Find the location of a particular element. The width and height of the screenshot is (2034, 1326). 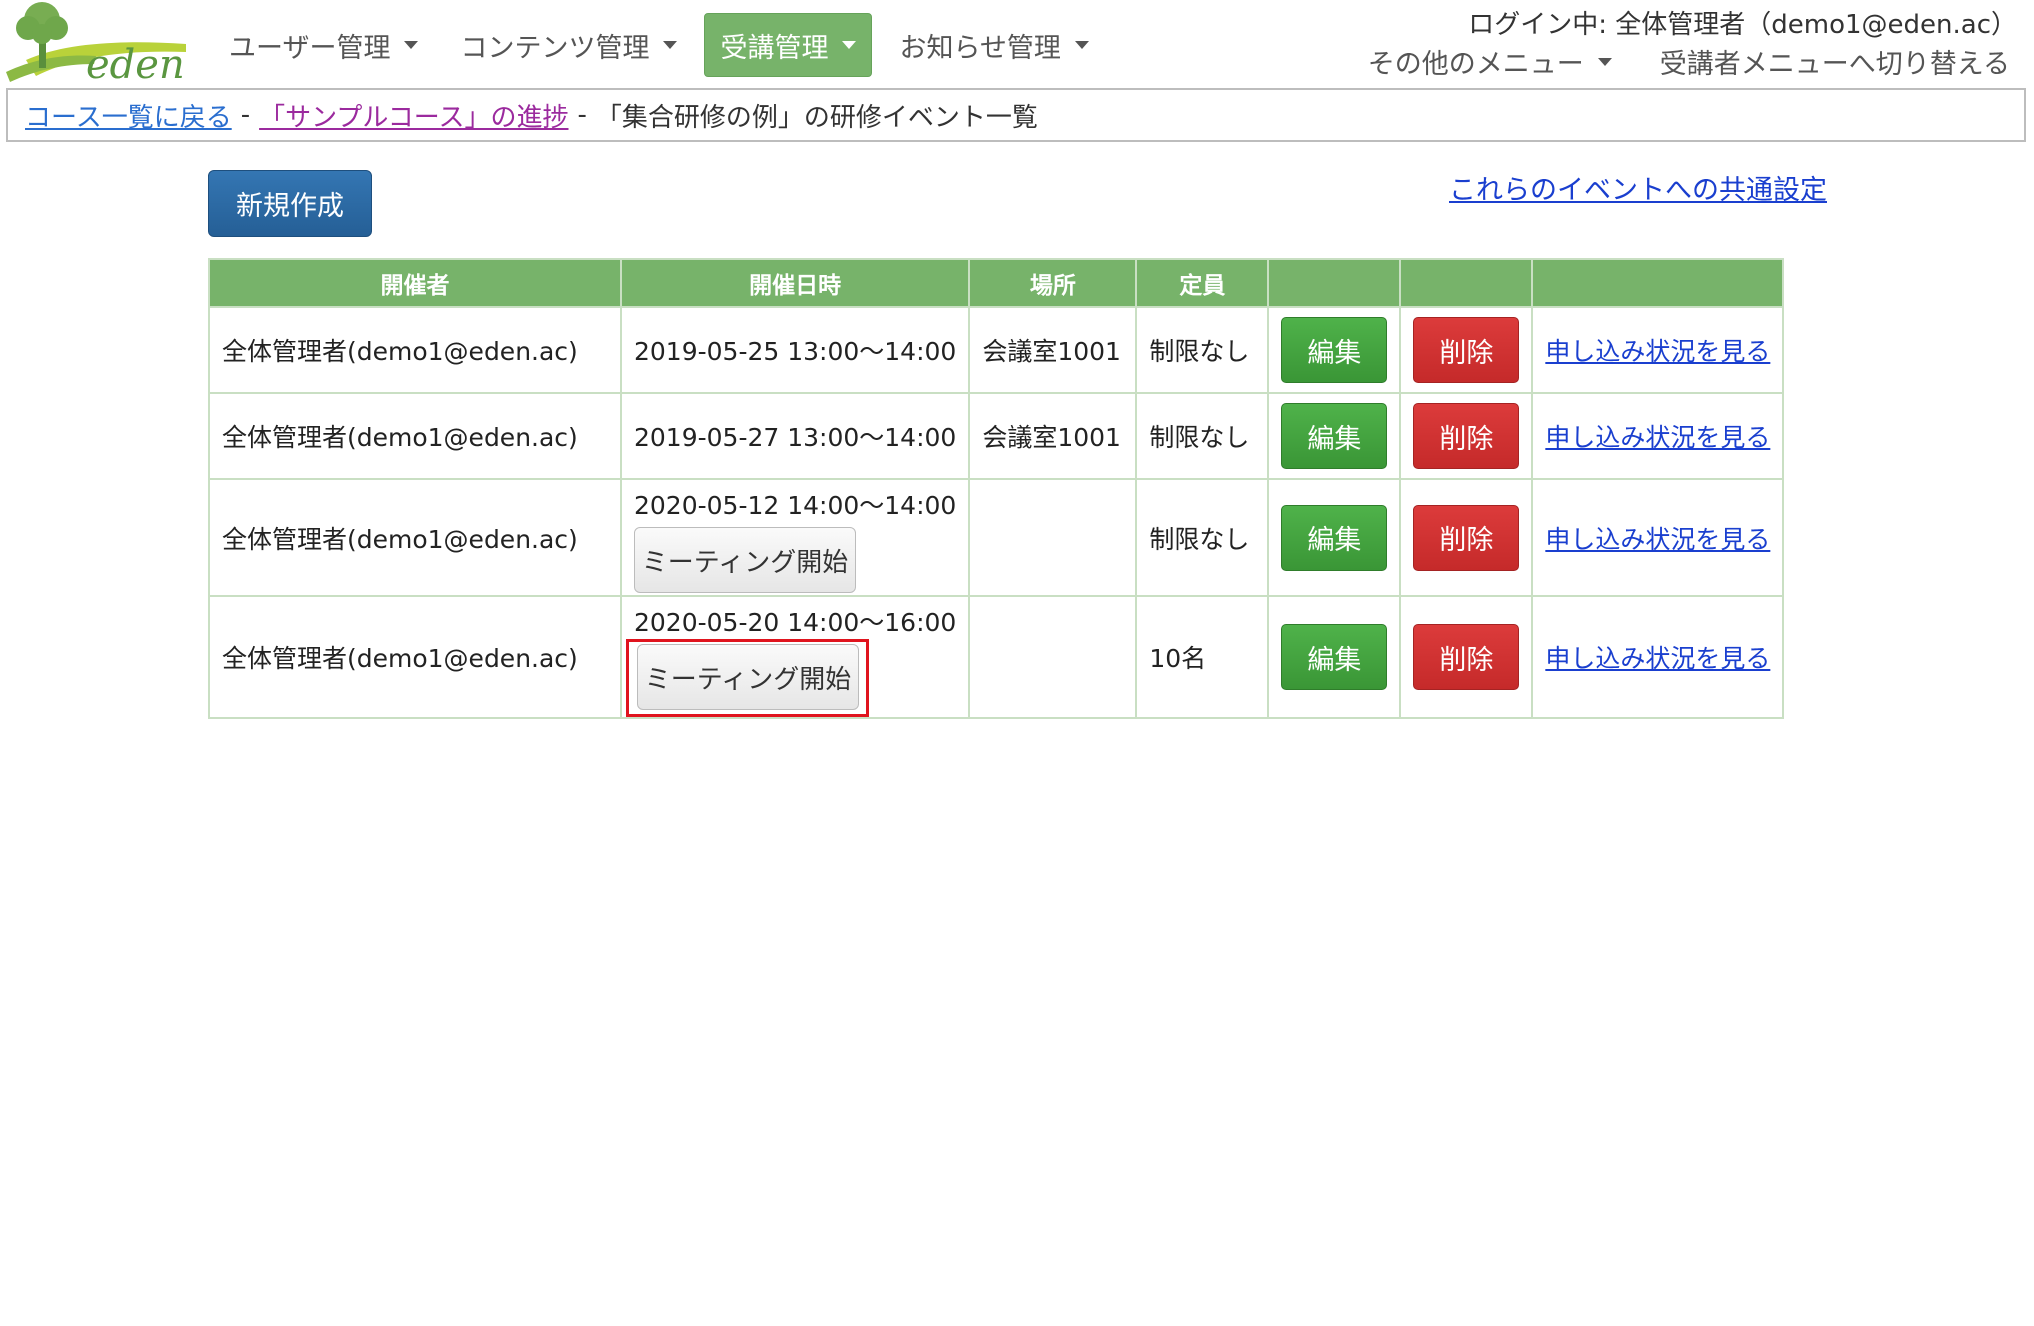

header-capacity: 定員 is located at coordinates (1202, 283).